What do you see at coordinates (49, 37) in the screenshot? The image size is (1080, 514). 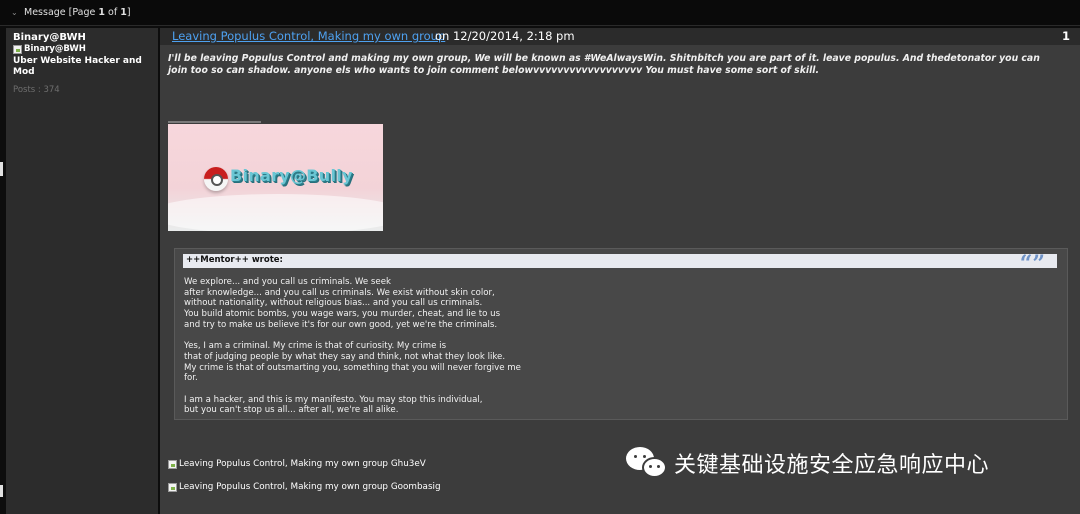 I see `author-username: Binary@BWH` at bounding box center [49, 37].